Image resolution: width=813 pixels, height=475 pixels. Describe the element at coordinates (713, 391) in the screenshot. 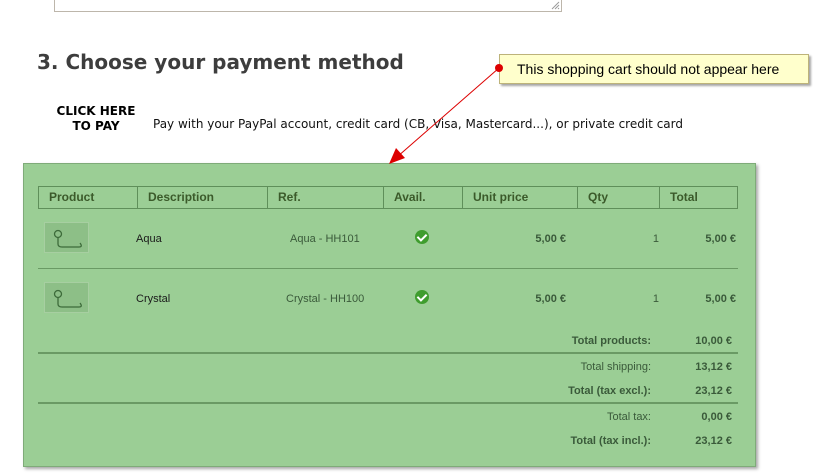

I see `total-tax-excl-value: 23,12 €` at that location.